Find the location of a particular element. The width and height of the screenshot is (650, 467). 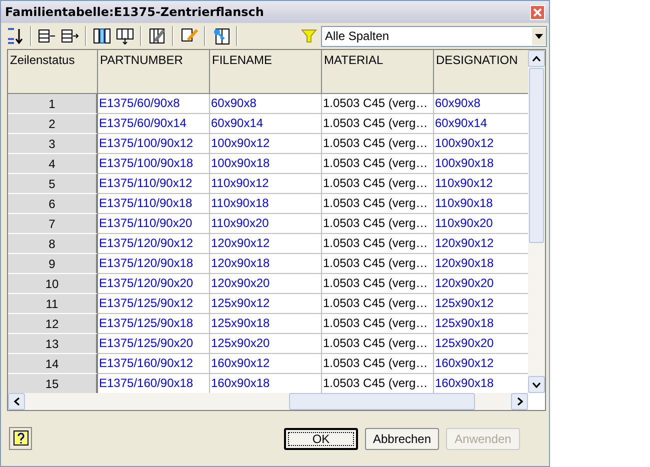

table-cell: E1375/110/90x20 is located at coordinates (154, 224).